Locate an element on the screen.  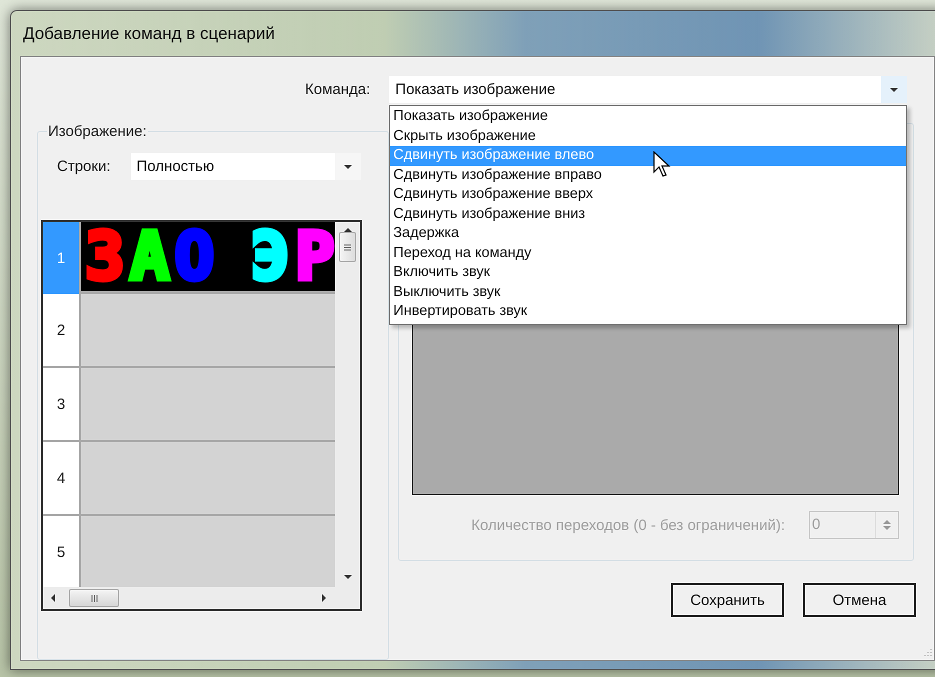
scroll-down-icon is located at coordinates (348, 577).